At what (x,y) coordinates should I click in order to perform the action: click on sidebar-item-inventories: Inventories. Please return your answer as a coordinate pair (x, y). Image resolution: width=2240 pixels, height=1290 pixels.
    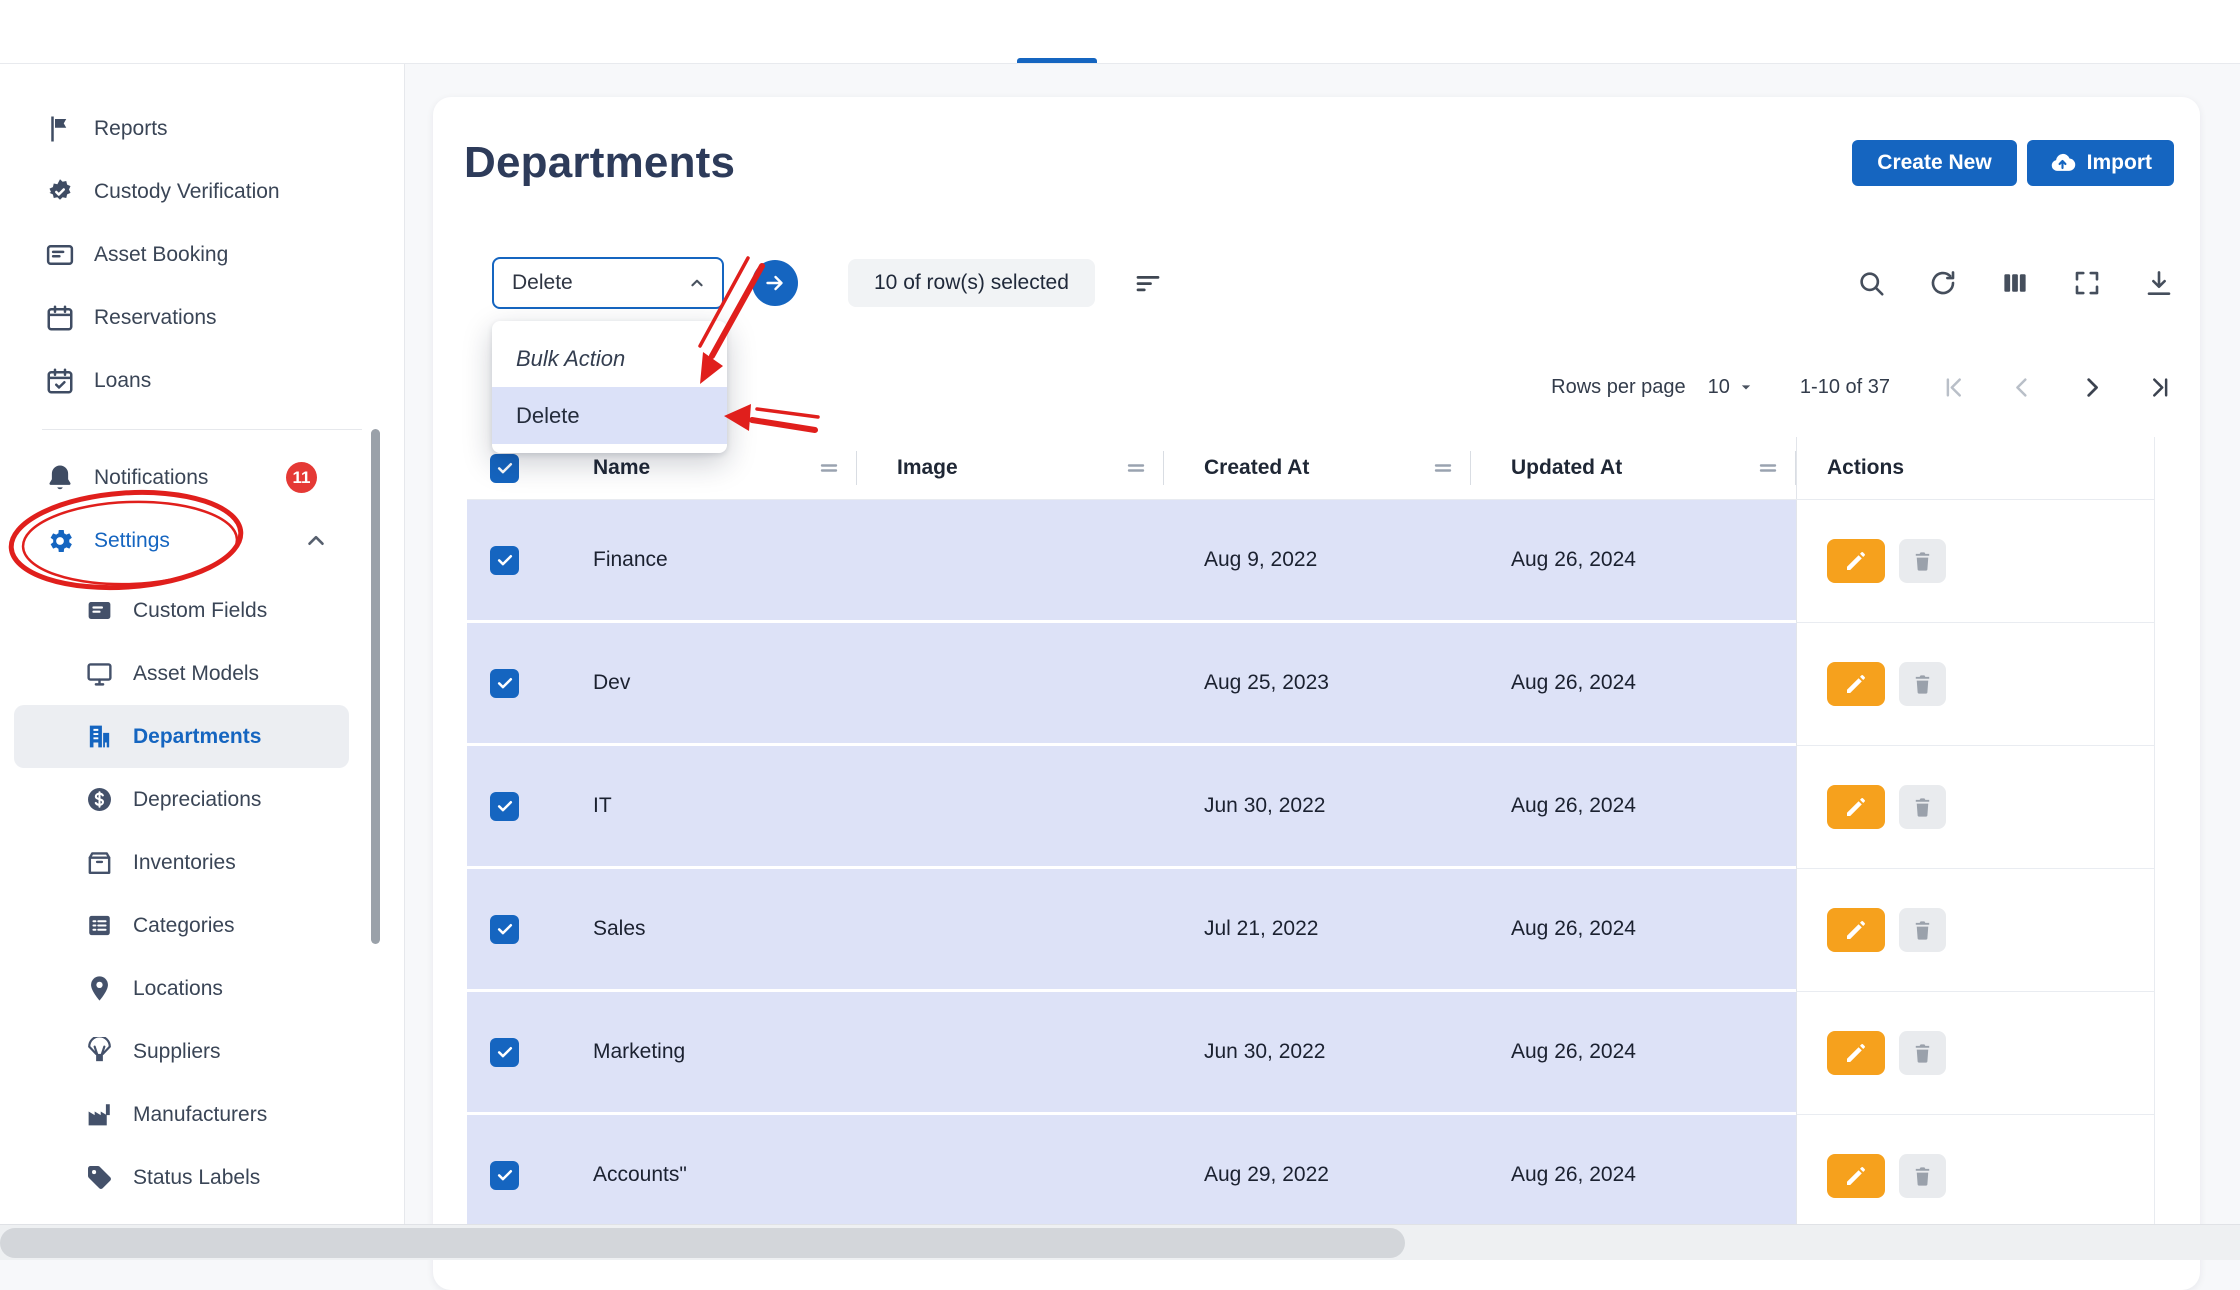
    Looking at the image, I should click on (181, 862).